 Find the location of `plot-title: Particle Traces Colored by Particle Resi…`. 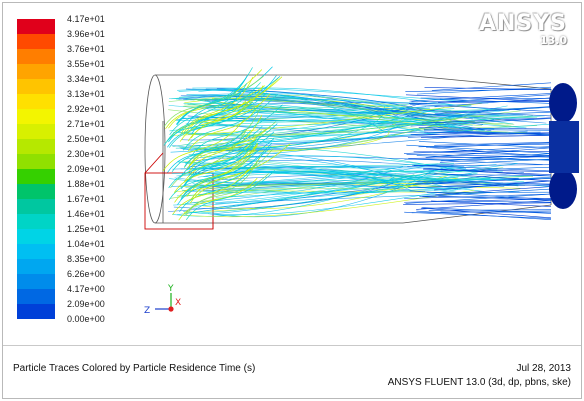

plot-title: Particle Traces Colored by Particle Resi… is located at coordinates (134, 368).